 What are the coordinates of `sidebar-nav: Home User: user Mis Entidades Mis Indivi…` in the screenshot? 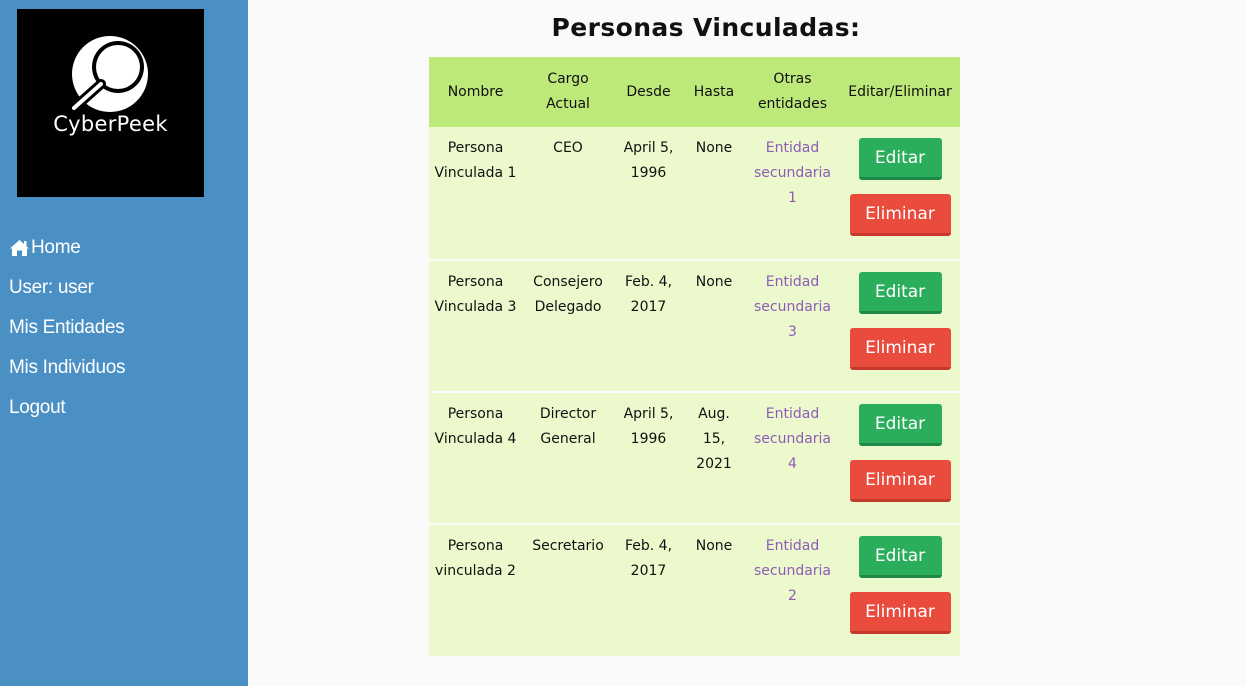 It's located at (67, 336).